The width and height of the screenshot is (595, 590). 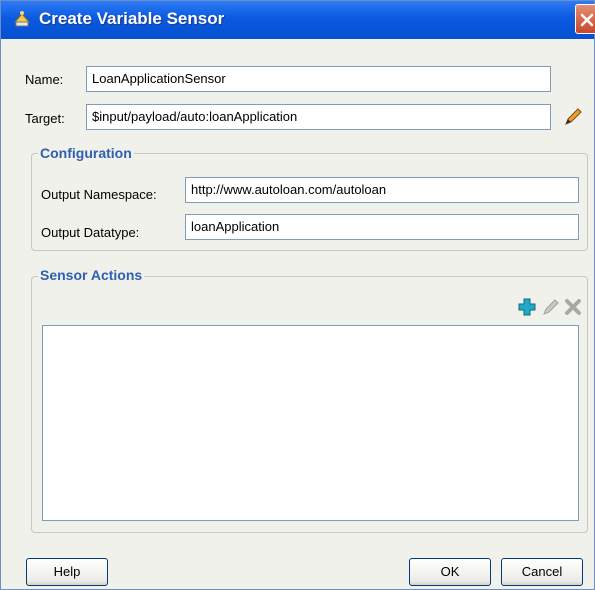 What do you see at coordinates (90, 232) in the screenshot?
I see `output-datatype-label: Output Datatype:` at bounding box center [90, 232].